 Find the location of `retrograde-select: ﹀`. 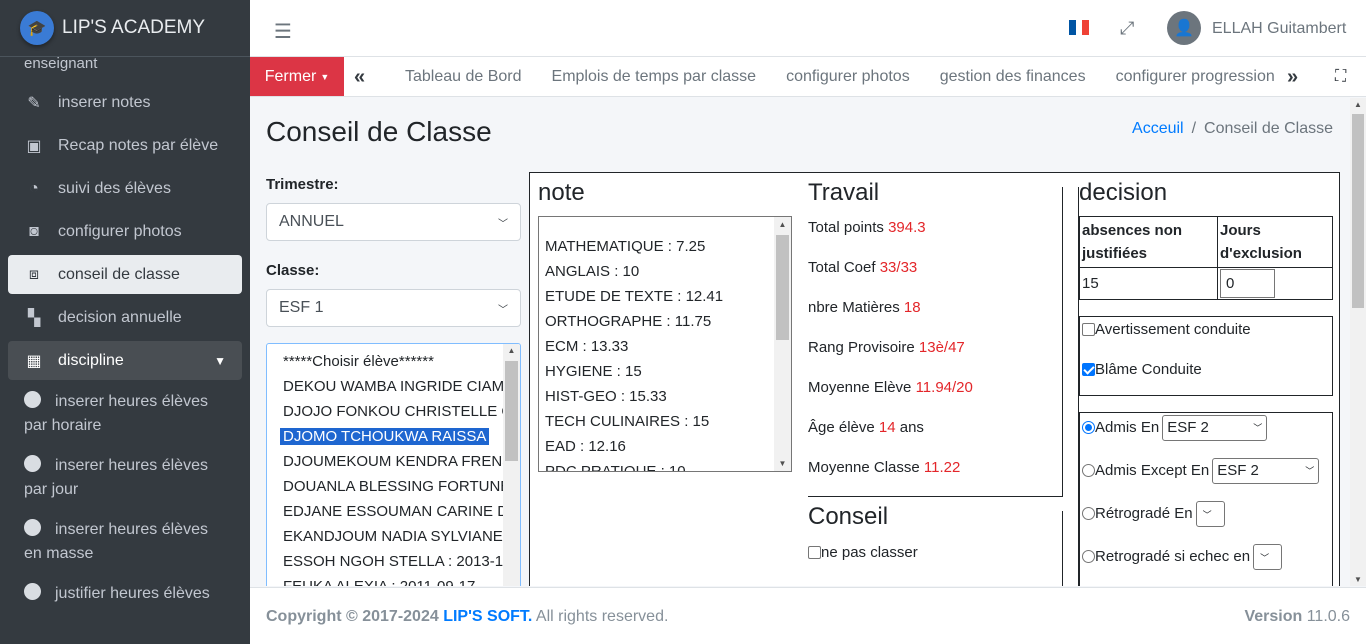

retrograde-select: ﹀ is located at coordinates (1210, 514).